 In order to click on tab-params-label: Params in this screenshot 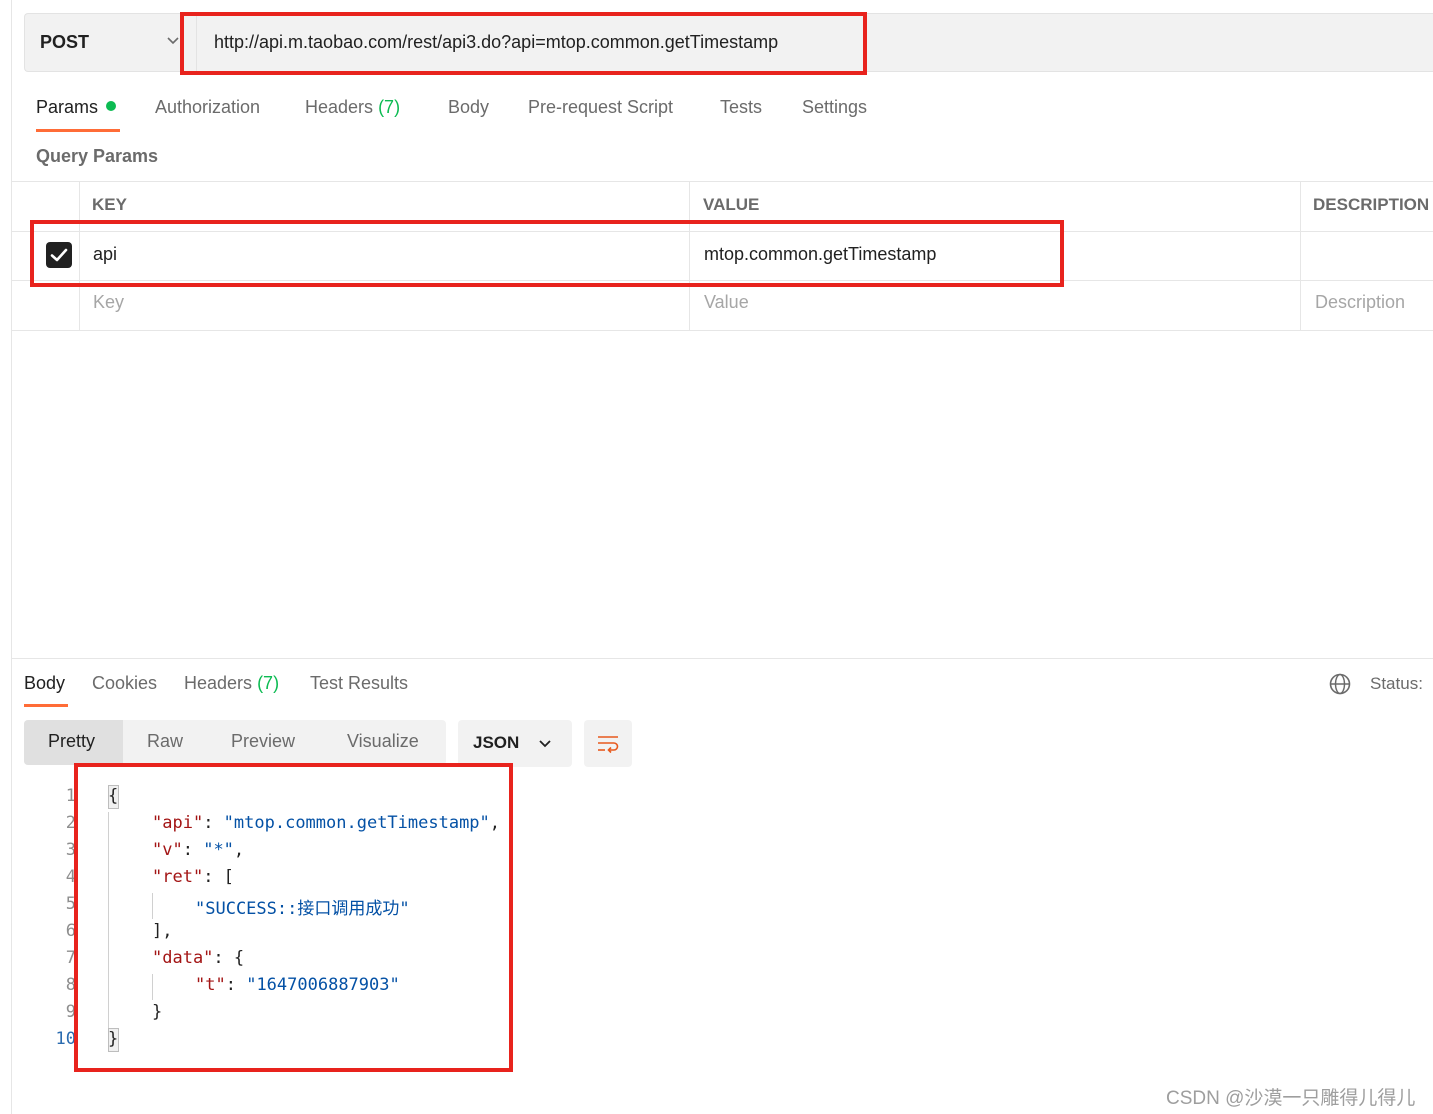, I will do `click(67, 107)`.